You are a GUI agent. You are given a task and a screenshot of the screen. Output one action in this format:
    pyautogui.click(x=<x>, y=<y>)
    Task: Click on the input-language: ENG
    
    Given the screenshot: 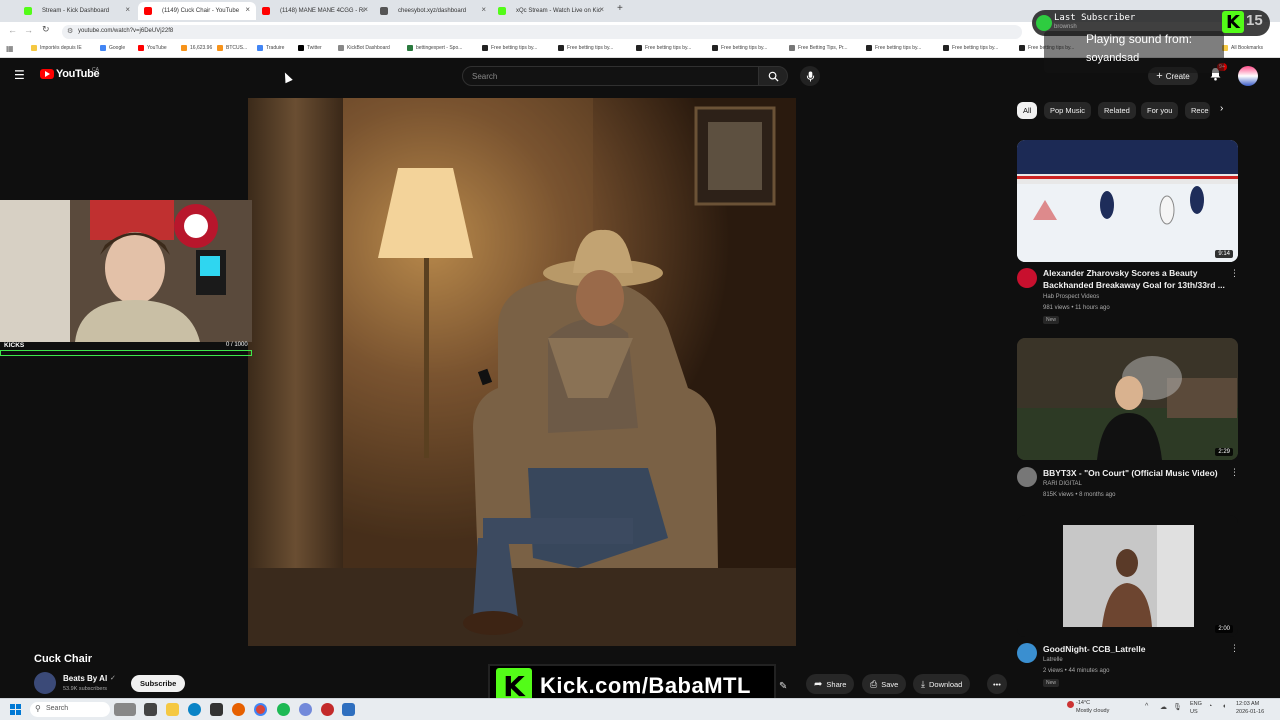 What is the action you would take?
    pyautogui.click(x=1196, y=704)
    